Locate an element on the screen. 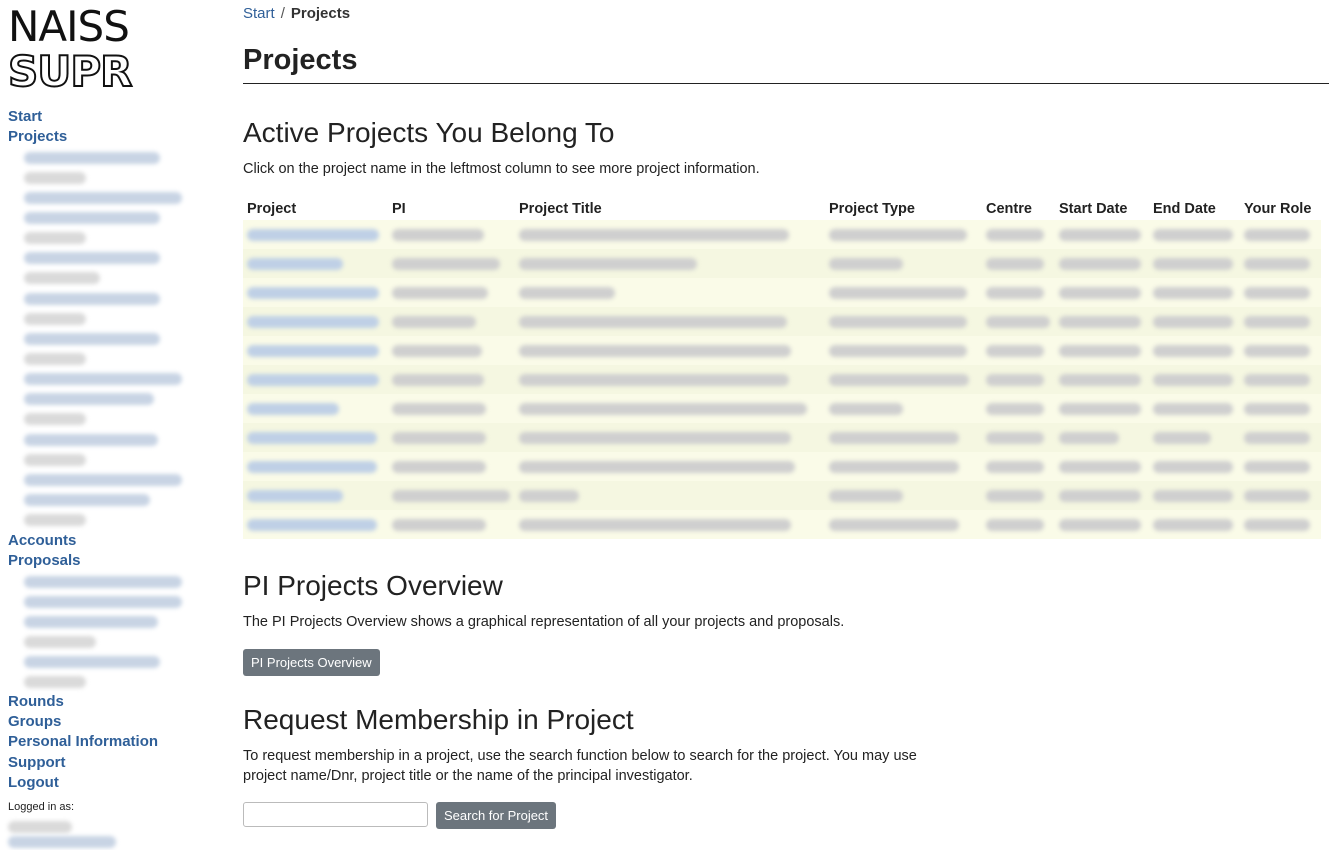  sidebar-item-groups: Groups is located at coordinates (34, 721).